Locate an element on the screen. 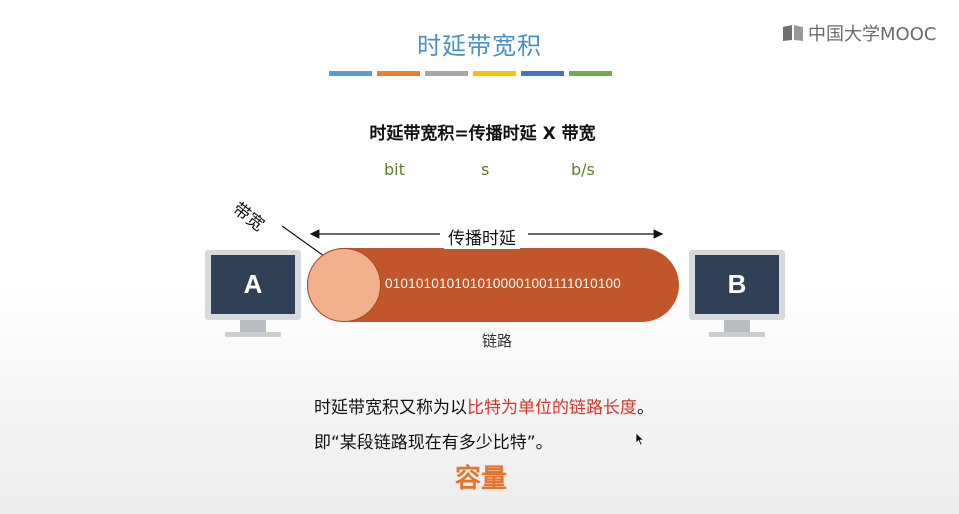 The width and height of the screenshot is (959, 514). host-a-label: A is located at coordinates (253, 284).